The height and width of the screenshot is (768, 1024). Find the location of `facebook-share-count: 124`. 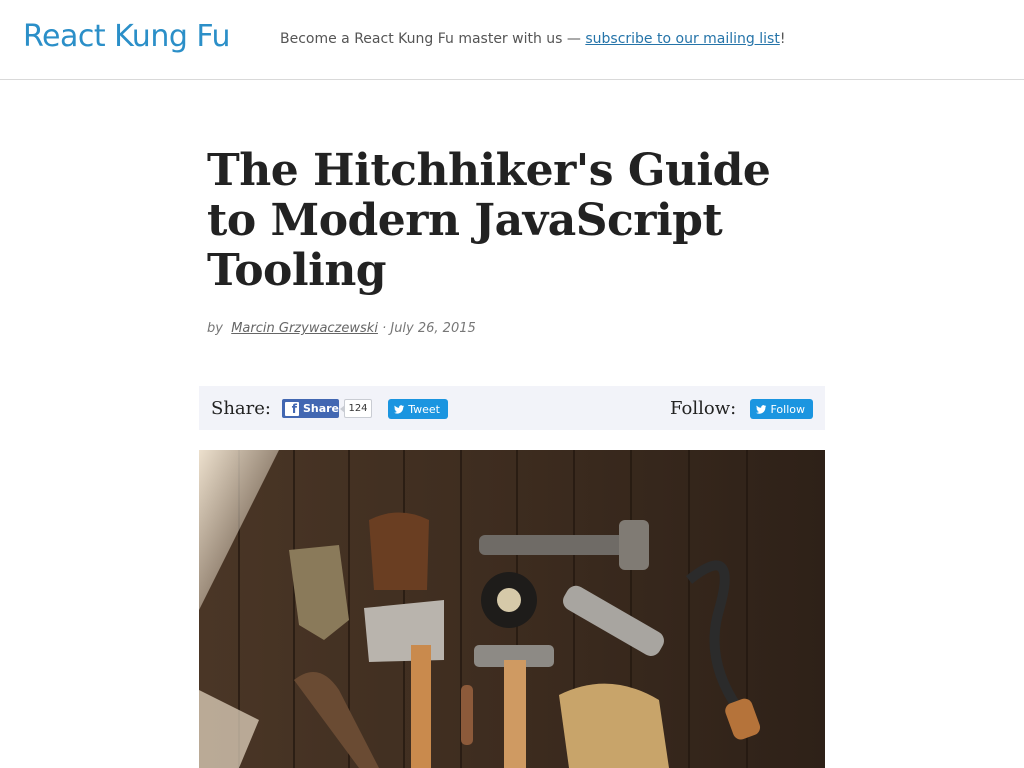

facebook-share-count: 124 is located at coordinates (356, 408).